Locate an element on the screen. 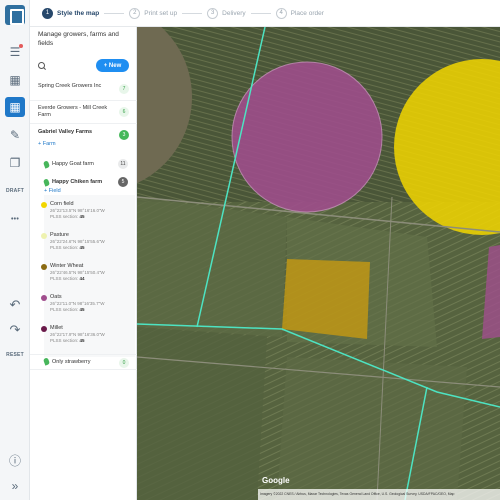 This screenshot has width=500, height=500. step-place-order: 4 Place order is located at coordinates (299, 13).